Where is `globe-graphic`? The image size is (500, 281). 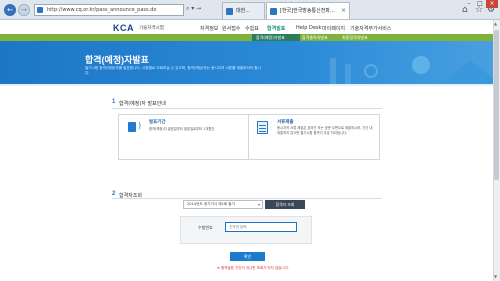 globe-graphic is located at coordinates (421, 65).